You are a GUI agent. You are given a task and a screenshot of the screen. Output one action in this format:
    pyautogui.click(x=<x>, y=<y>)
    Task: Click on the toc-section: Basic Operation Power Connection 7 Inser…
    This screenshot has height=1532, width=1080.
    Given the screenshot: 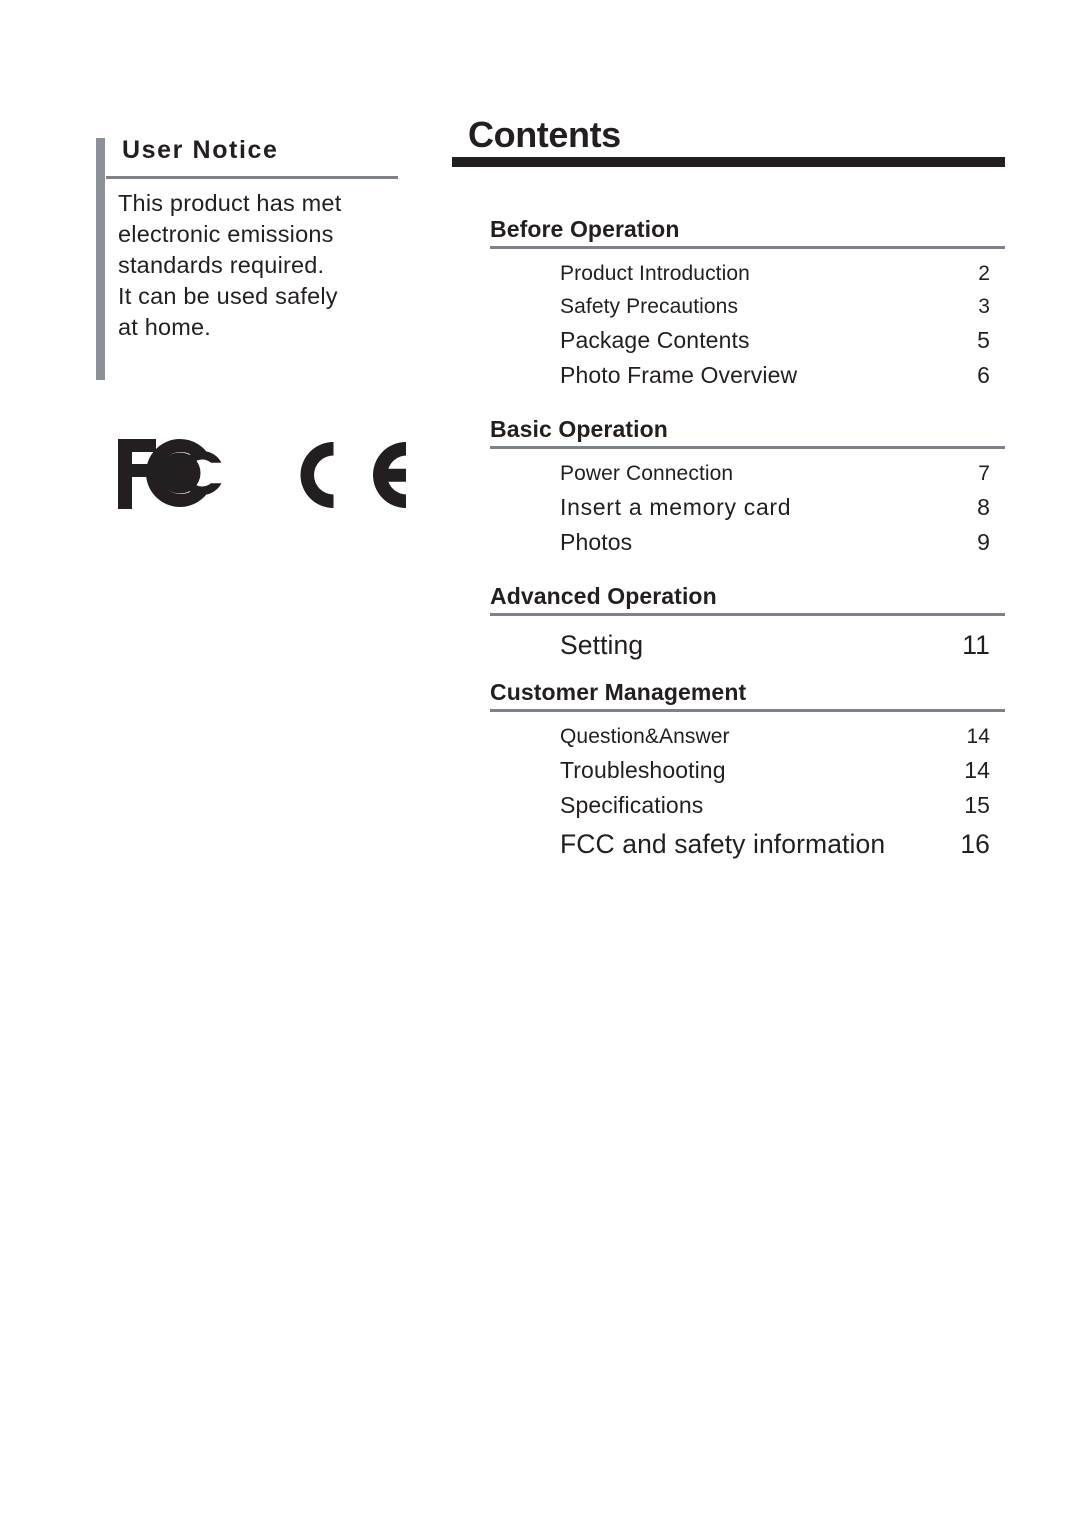 What is the action you would take?
    pyautogui.click(x=729, y=487)
    